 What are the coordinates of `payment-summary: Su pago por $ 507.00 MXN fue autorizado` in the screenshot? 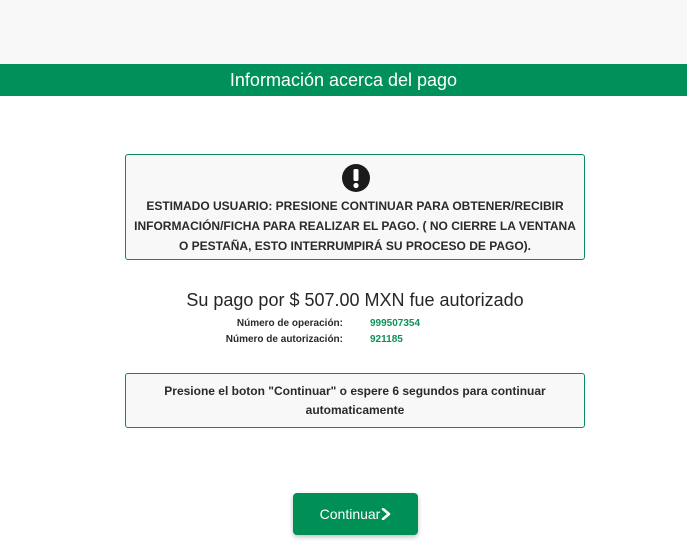 It's located at (355, 300).